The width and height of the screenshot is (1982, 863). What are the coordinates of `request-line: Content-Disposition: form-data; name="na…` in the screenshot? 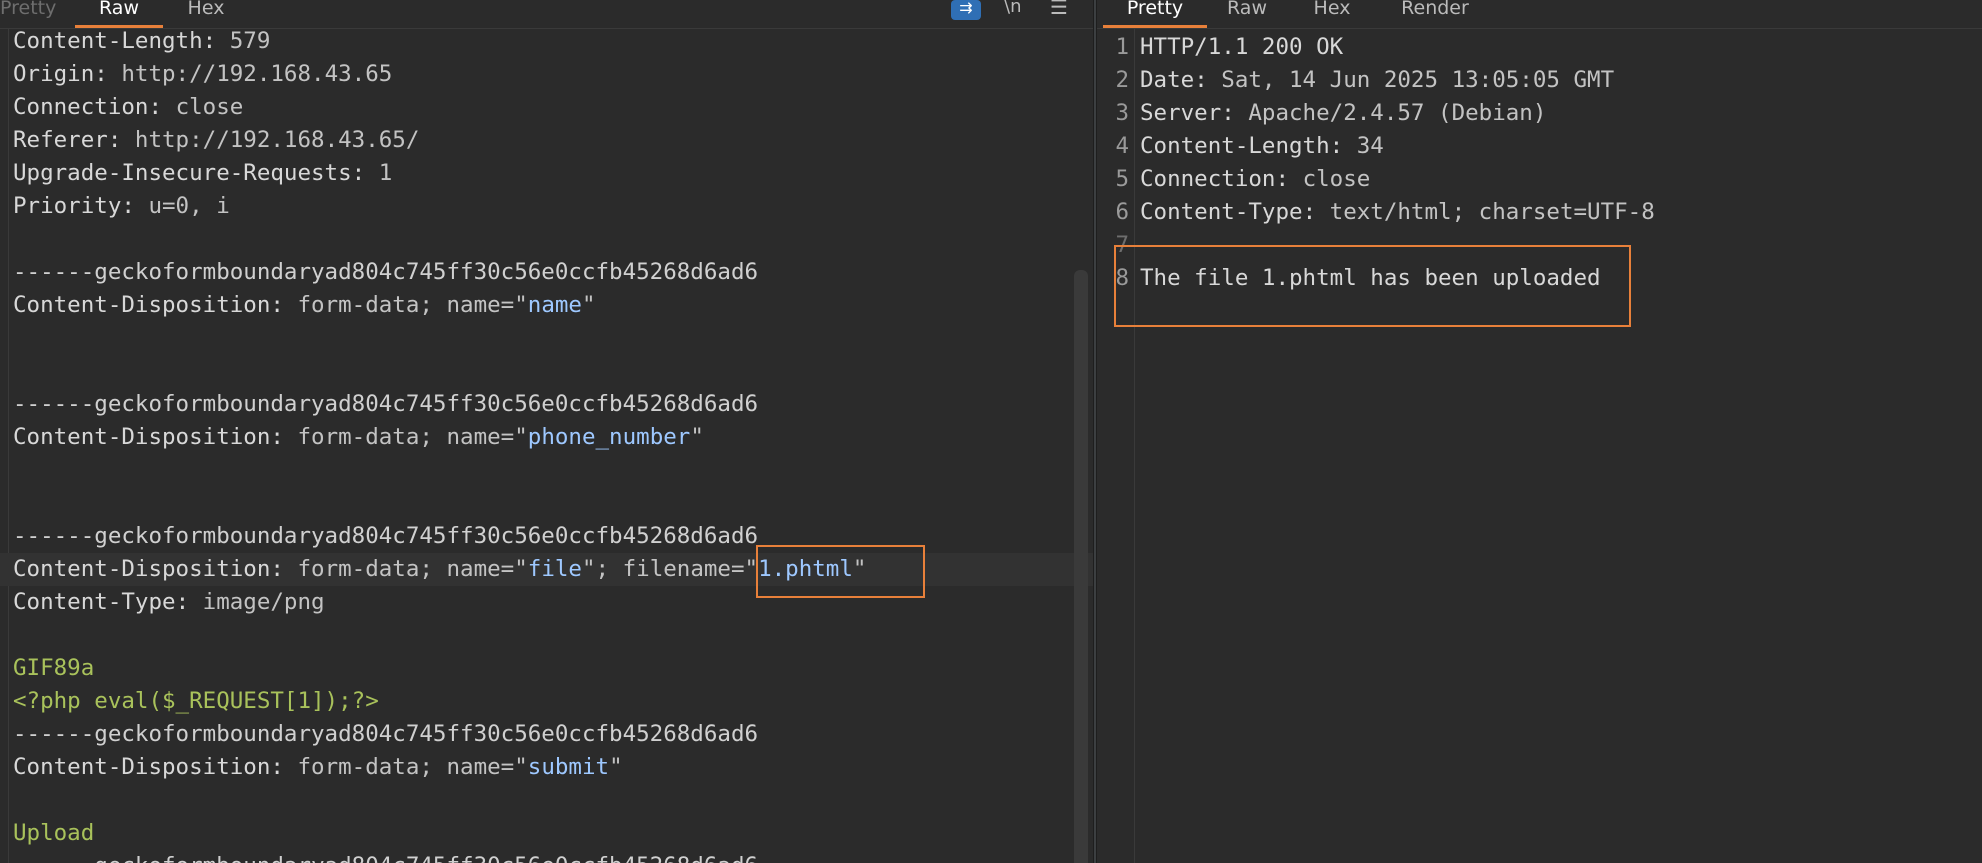 It's located at (304, 305).